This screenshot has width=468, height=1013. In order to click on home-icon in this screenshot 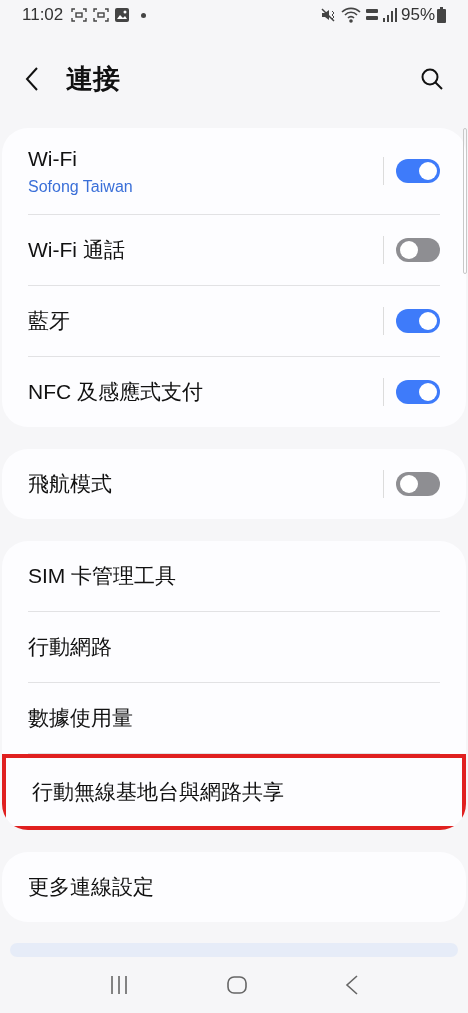, I will do `click(237, 985)`.